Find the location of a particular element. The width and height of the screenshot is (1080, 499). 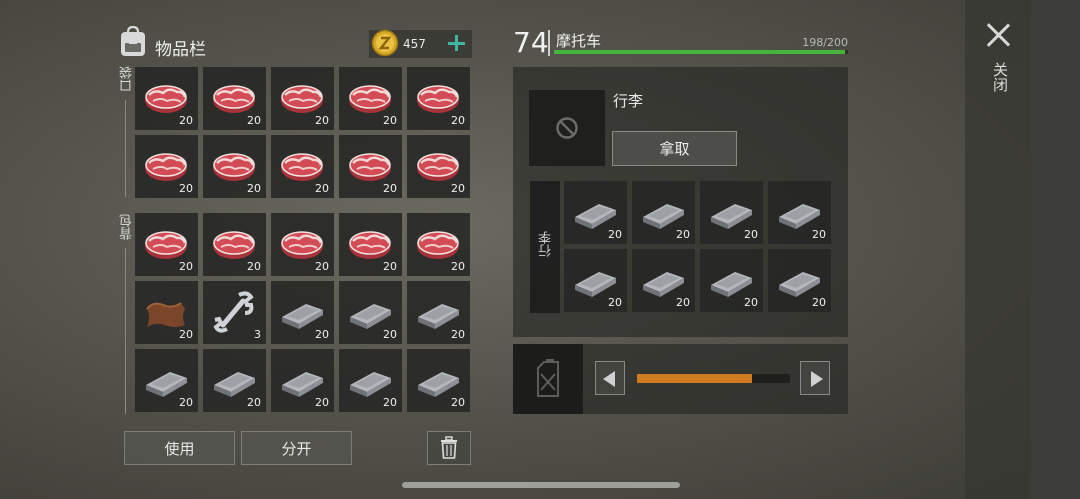

vehicle-durability-bar is located at coordinates (701, 52).